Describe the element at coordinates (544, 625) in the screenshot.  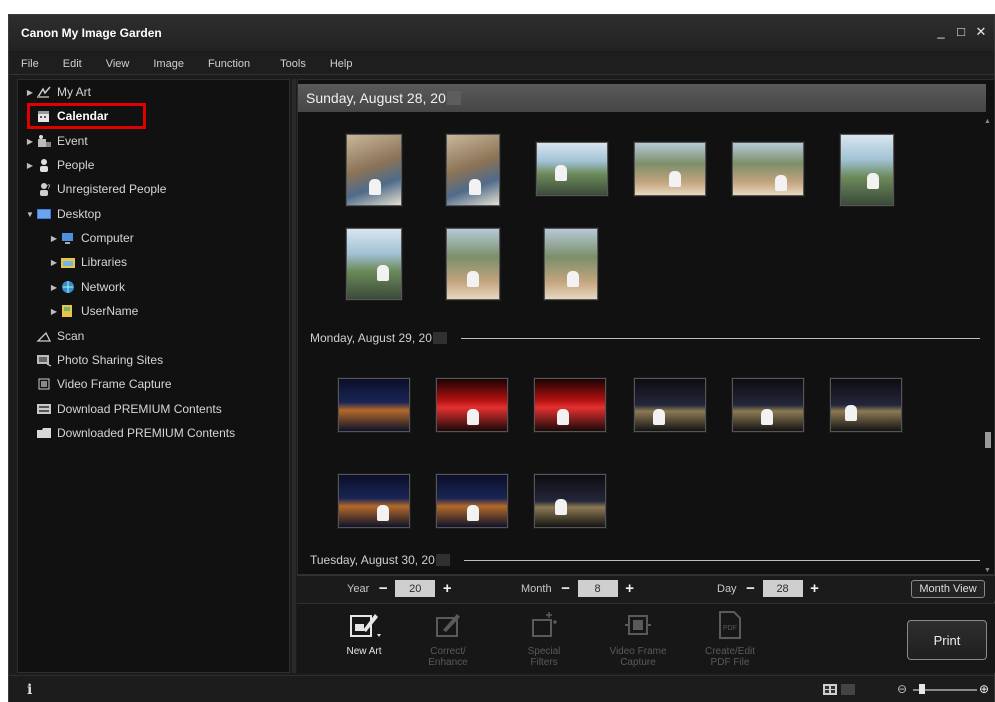
I see `special-filters-icon` at that location.